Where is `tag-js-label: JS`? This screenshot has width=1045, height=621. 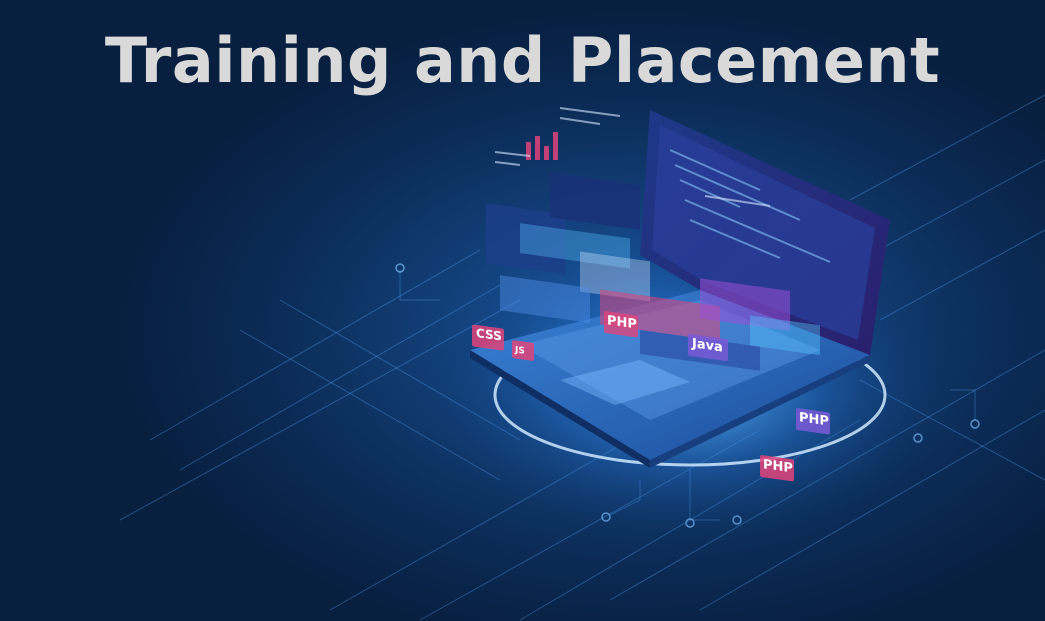 tag-js-label: JS is located at coordinates (519, 350).